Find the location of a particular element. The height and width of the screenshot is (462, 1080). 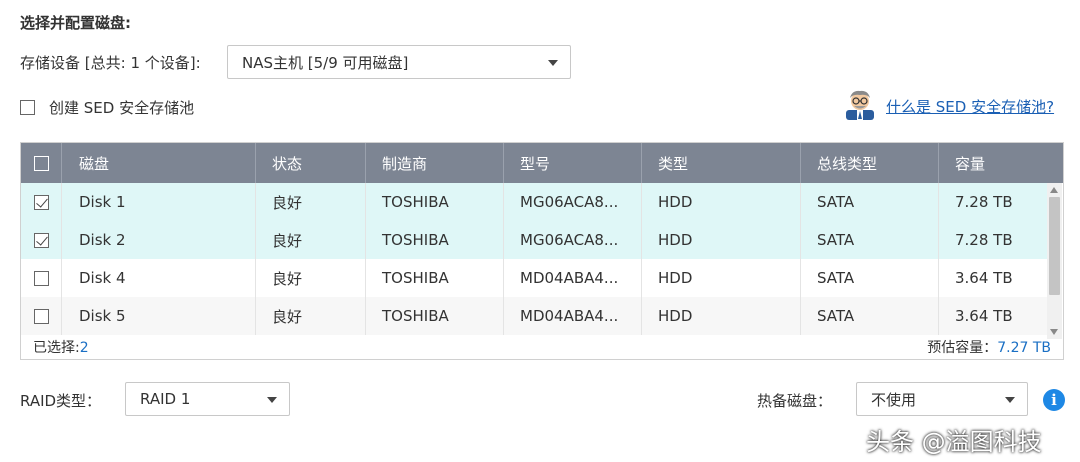

select-all-checkbox is located at coordinates (41, 163).